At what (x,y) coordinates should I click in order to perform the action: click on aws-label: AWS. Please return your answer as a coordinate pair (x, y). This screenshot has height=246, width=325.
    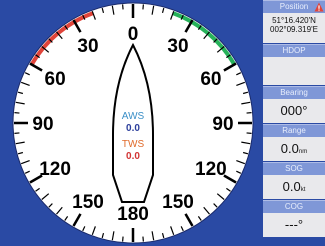
    Looking at the image, I should click on (133, 116).